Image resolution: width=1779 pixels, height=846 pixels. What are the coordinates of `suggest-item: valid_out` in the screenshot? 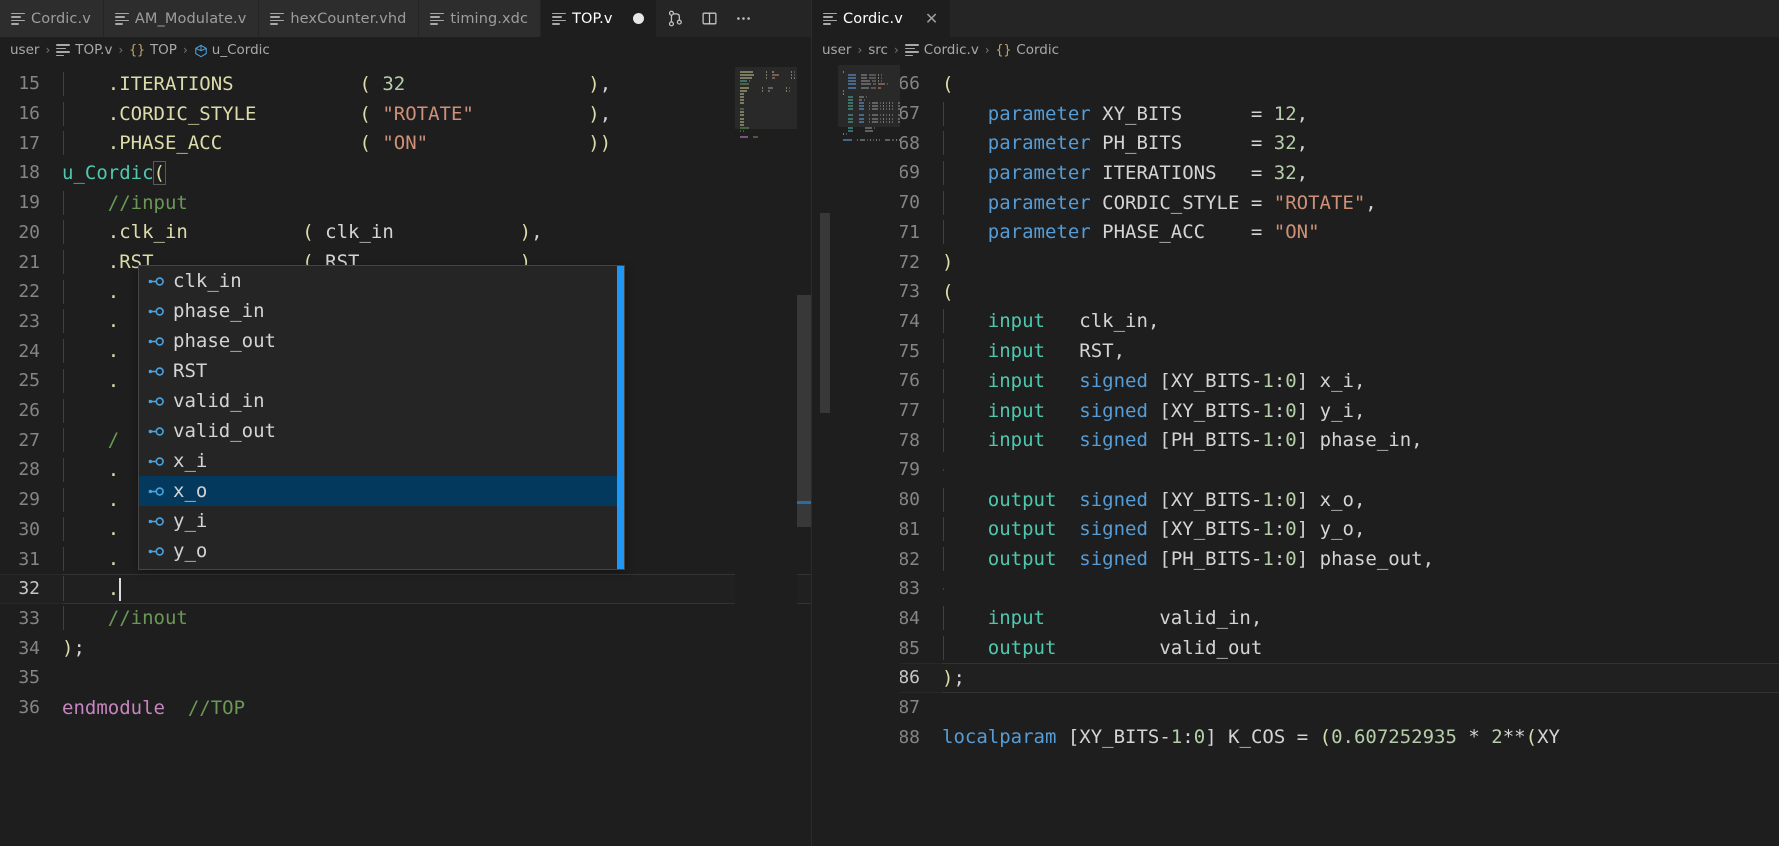 It's located at (381, 431).